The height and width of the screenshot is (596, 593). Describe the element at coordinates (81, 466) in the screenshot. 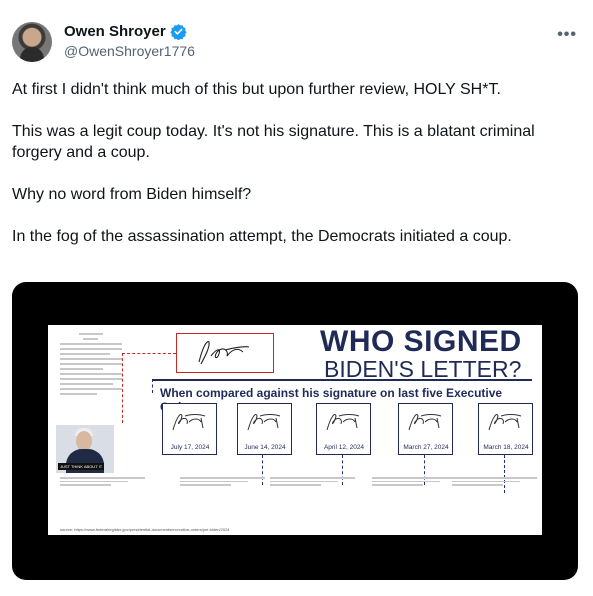

I see `photo-caption: JUST THINK ABOUT IT` at that location.